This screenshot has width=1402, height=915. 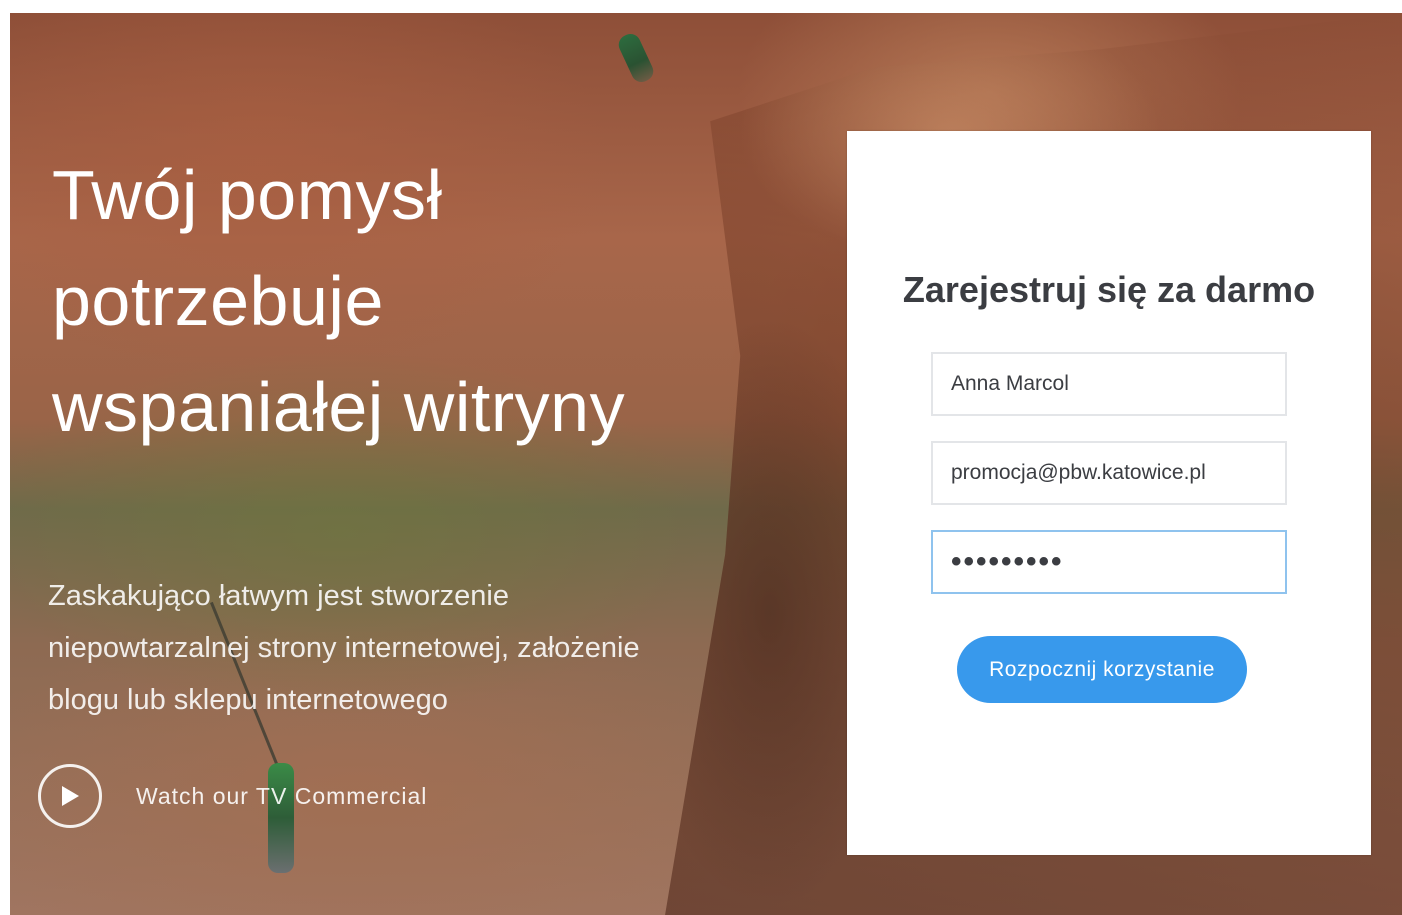 What do you see at coordinates (1109, 473) in the screenshot?
I see `email-input` at bounding box center [1109, 473].